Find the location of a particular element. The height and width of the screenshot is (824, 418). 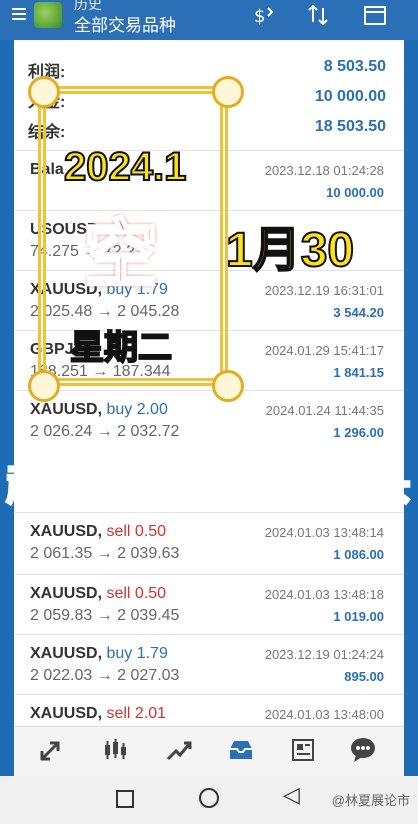

left-border is located at coordinates (7, 412).